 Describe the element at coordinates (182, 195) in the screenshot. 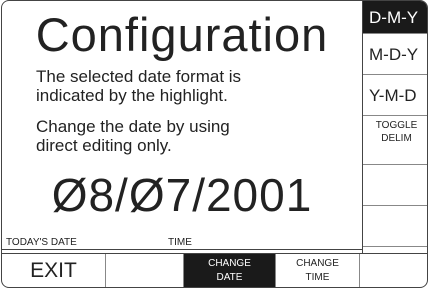

I see `date-field: Ø8/Ø7/2001` at that location.